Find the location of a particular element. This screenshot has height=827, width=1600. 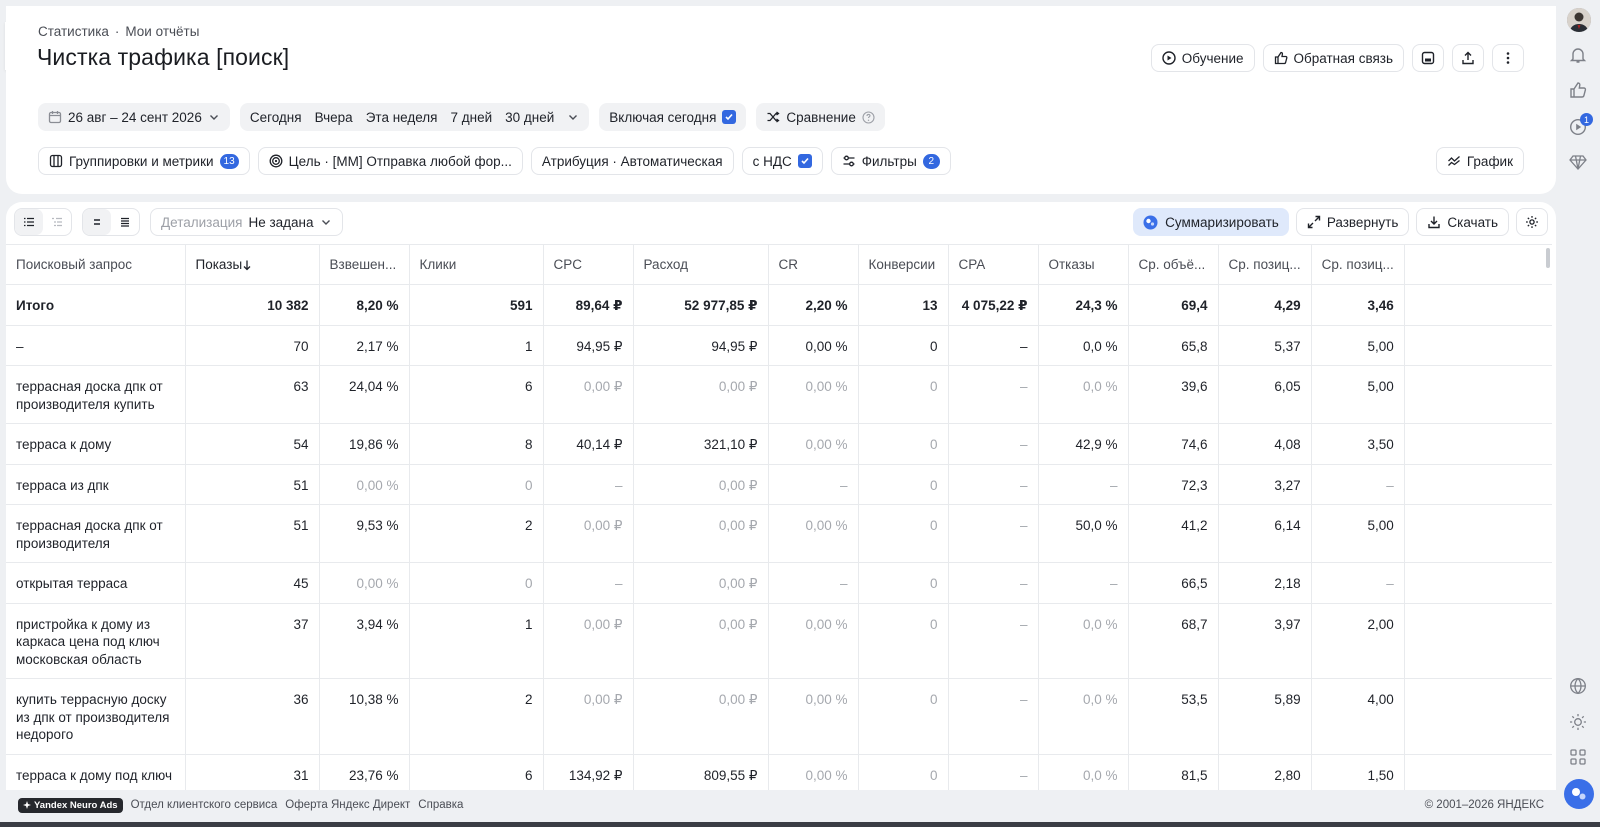

column-header: CPC is located at coordinates (588, 264).